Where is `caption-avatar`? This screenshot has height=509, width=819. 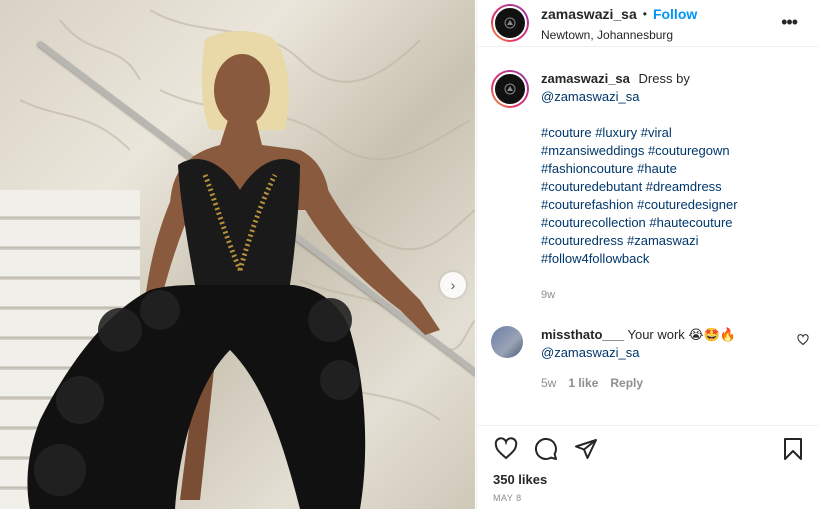 caption-avatar is located at coordinates (510, 89).